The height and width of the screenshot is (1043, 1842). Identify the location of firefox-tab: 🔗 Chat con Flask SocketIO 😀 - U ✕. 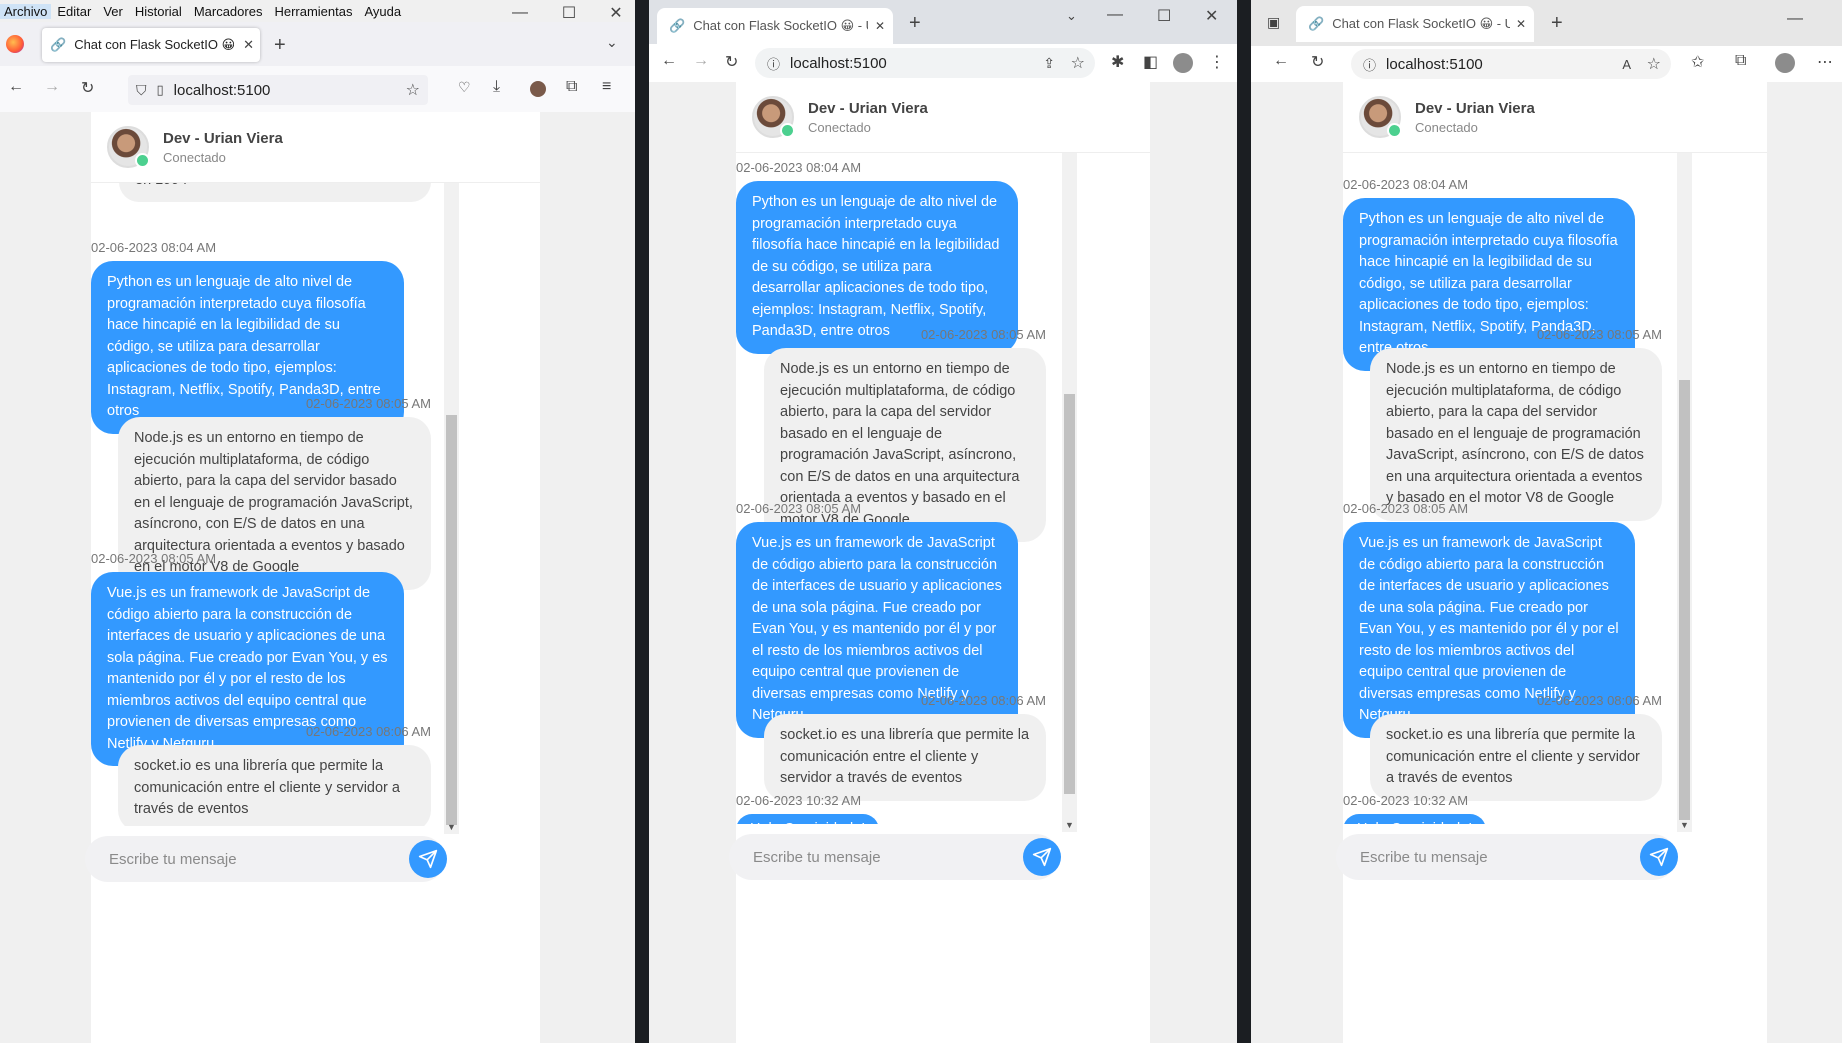
(151, 45).